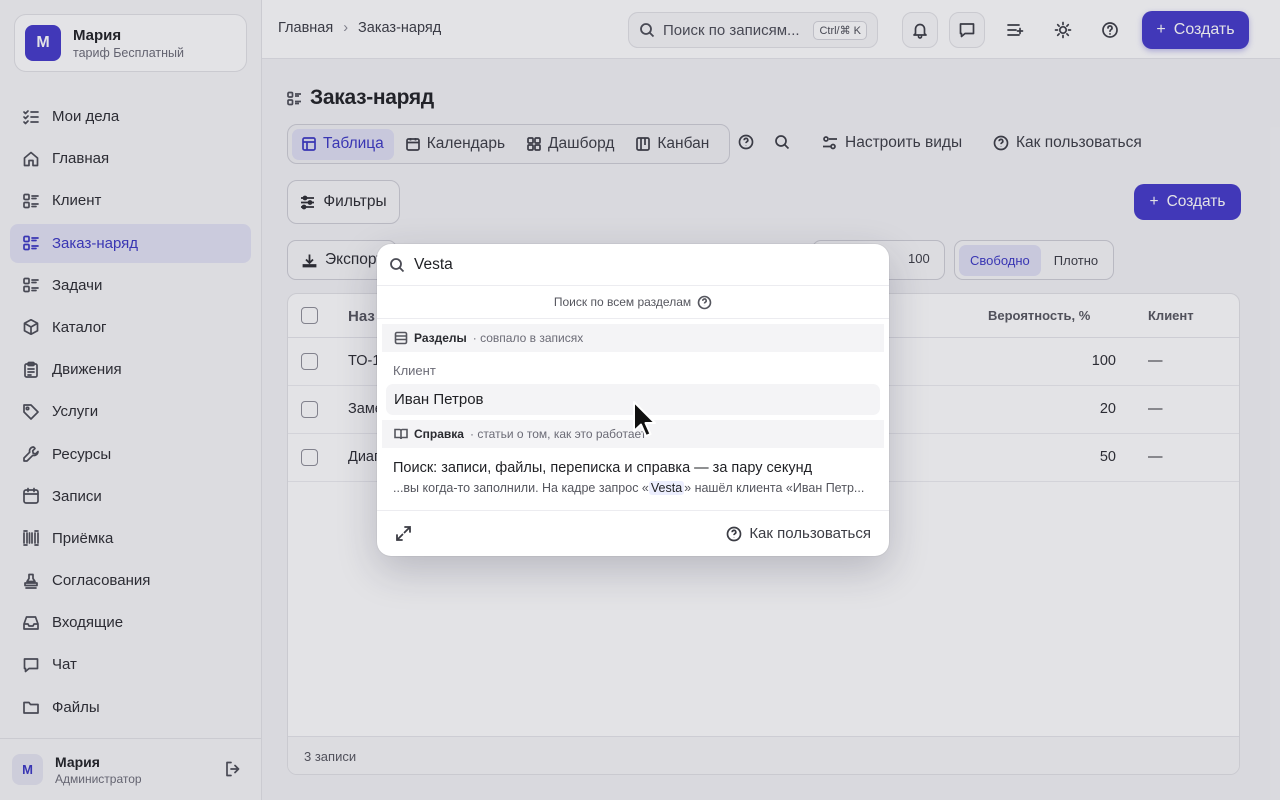  I want to click on modal-how-to-use-link: Как пользоваться, so click(798, 533).